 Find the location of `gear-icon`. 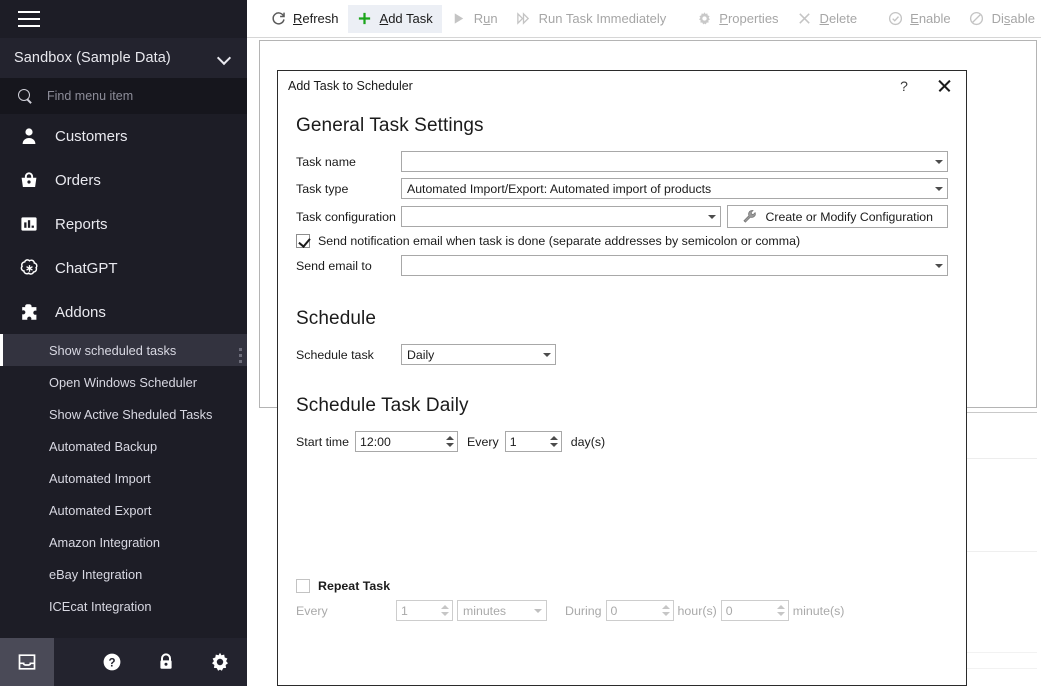

gear-icon is located at coordinates (220, 662).